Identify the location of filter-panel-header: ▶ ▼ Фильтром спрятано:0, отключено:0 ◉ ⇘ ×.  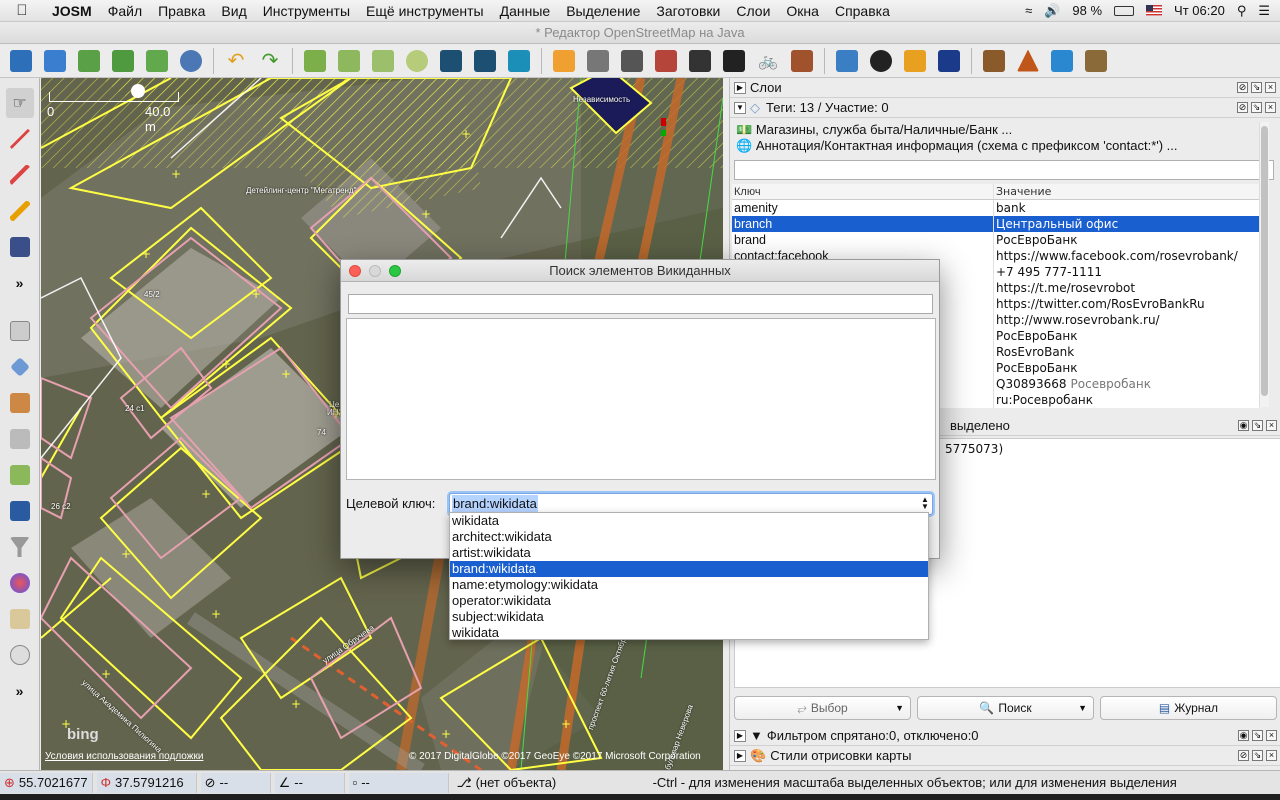
(1005, 736).